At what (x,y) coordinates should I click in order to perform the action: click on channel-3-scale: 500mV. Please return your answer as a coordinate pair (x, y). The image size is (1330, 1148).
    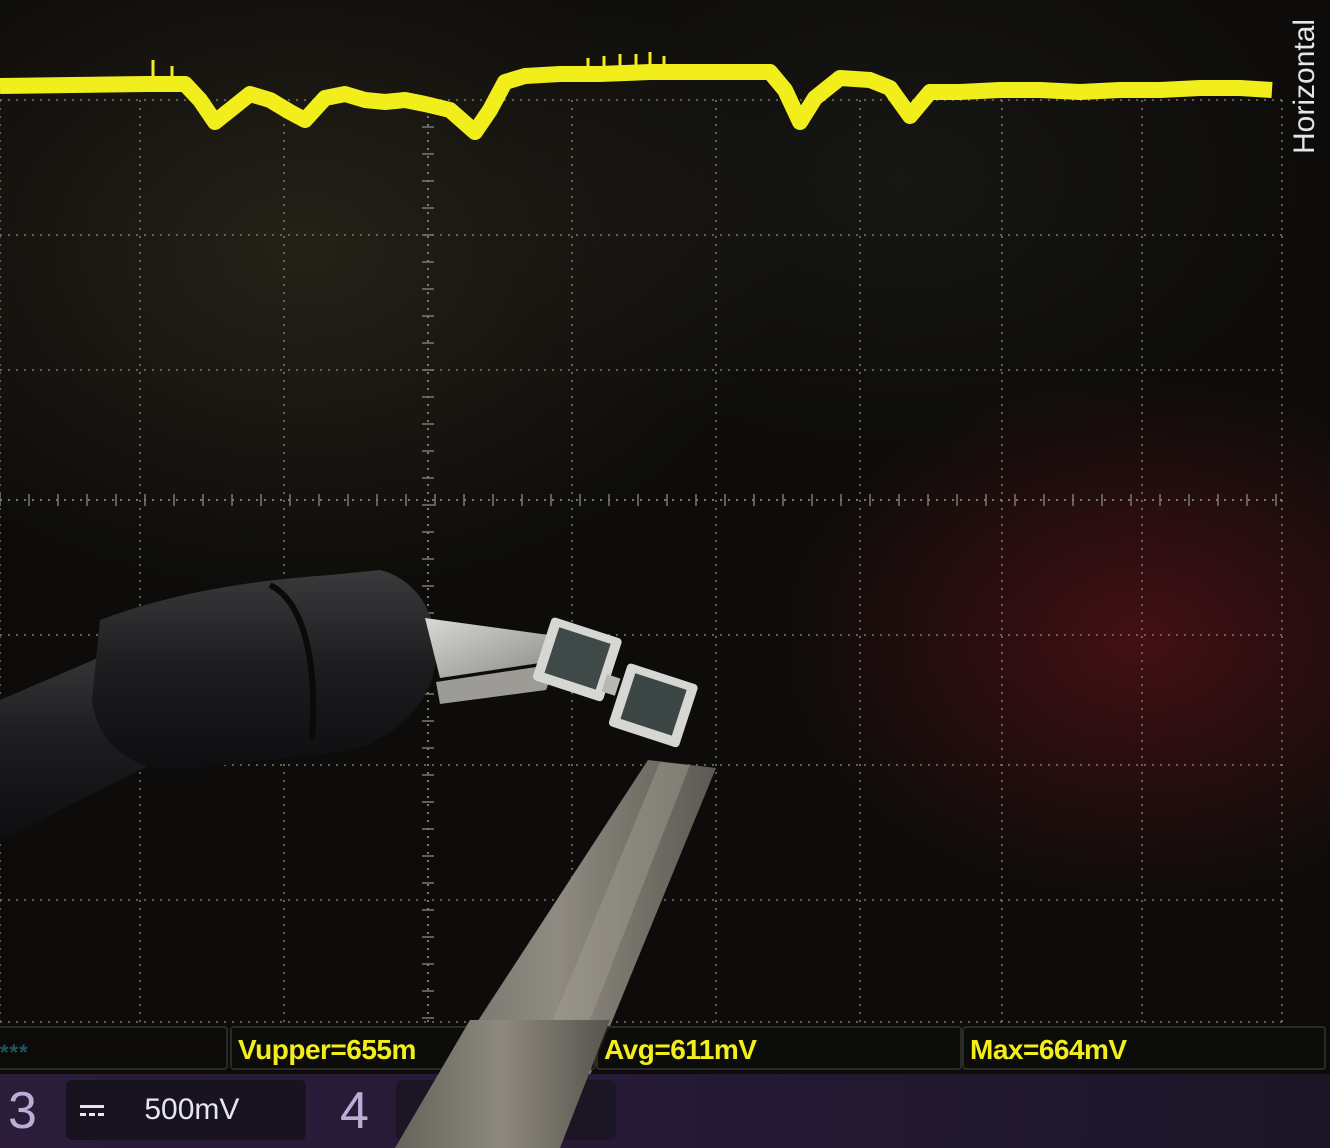
    Looking at the image, I should click on (192, 1109).